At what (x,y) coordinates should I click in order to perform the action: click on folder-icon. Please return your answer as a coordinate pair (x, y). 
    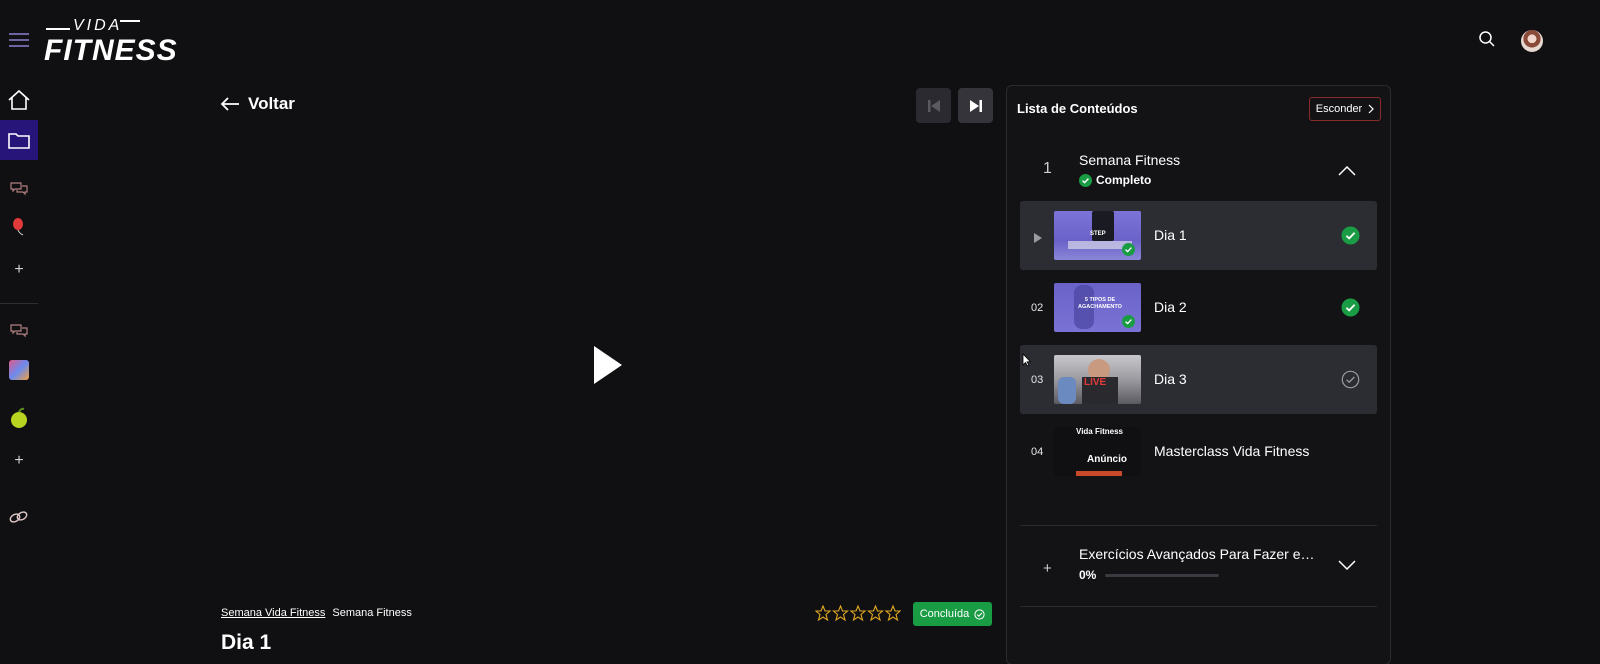
    Looking at the image, I should click on (19, 140).